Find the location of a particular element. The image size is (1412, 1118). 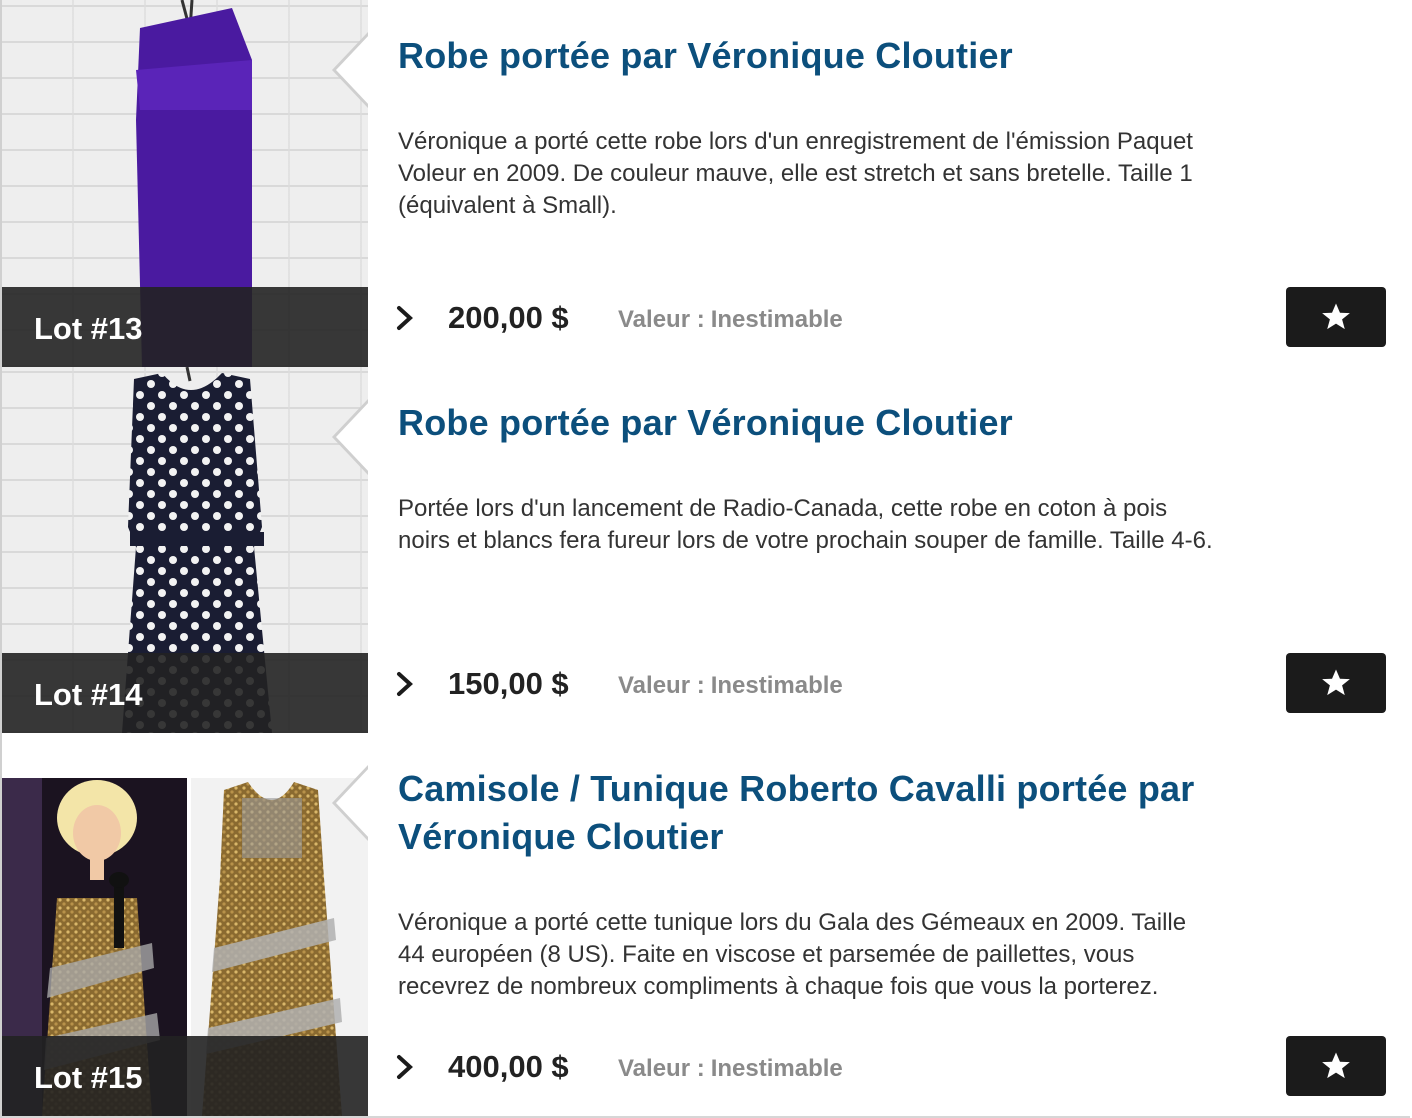

lot-price: 400,00 $ is located at coordinates (508, 1066).